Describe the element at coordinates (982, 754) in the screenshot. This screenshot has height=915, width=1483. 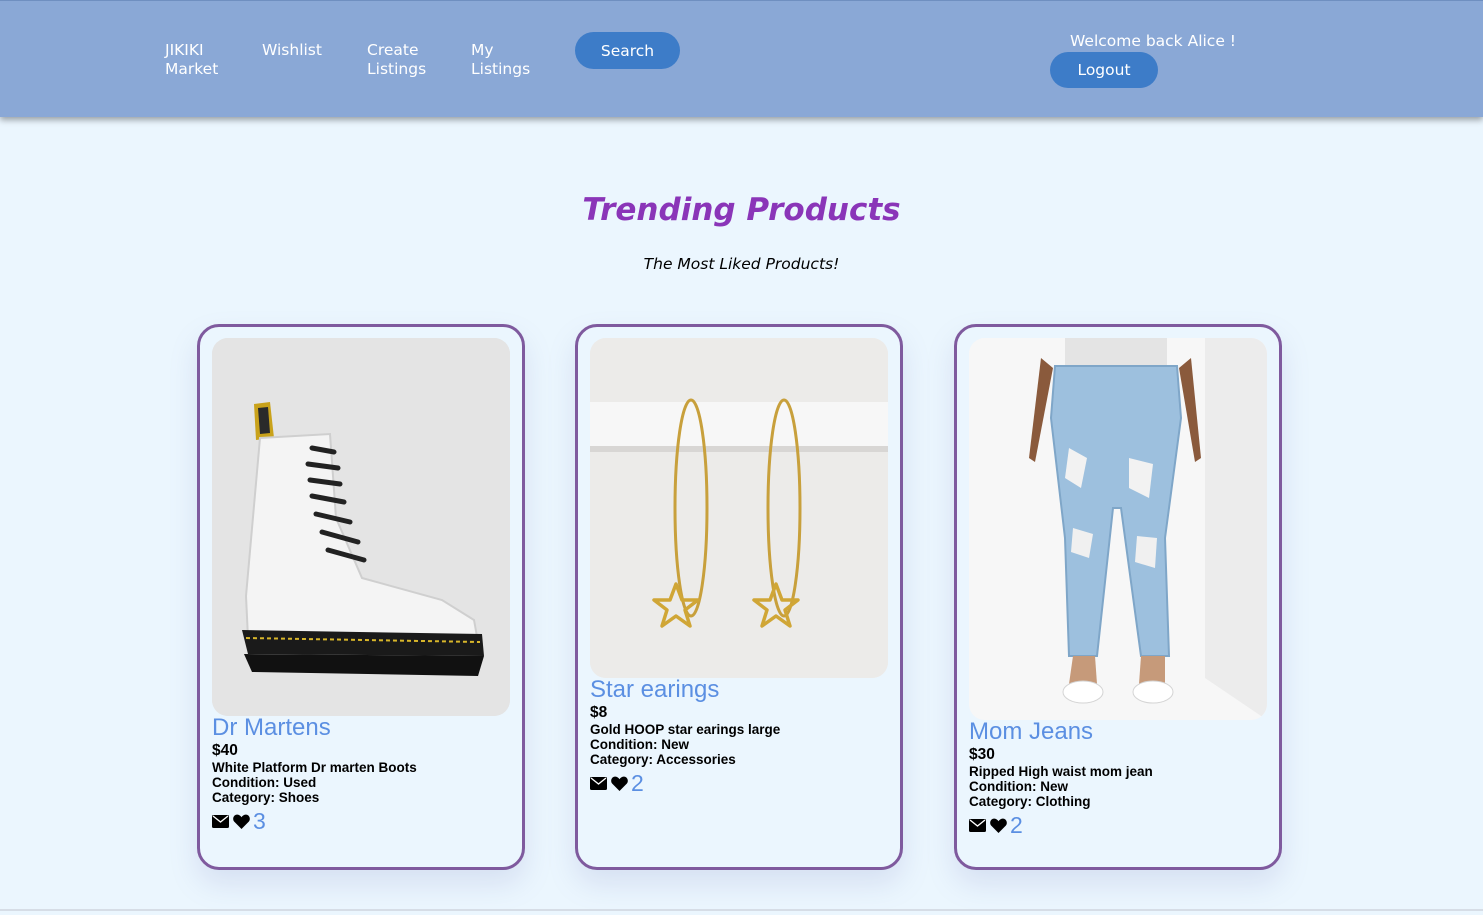
I see `product-price: $30` at that location.